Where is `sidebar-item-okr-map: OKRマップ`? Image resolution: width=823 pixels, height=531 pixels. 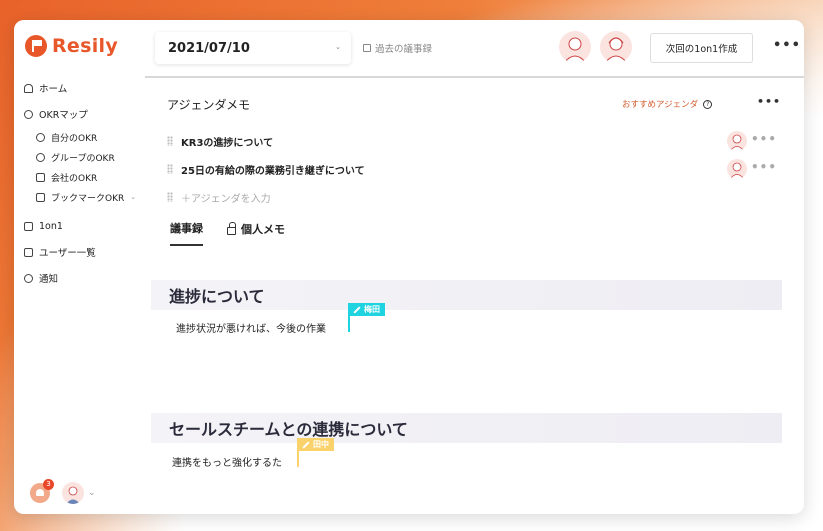
sidebar-item-okr-map: OKRマップ is located at coordinates (84, 114).